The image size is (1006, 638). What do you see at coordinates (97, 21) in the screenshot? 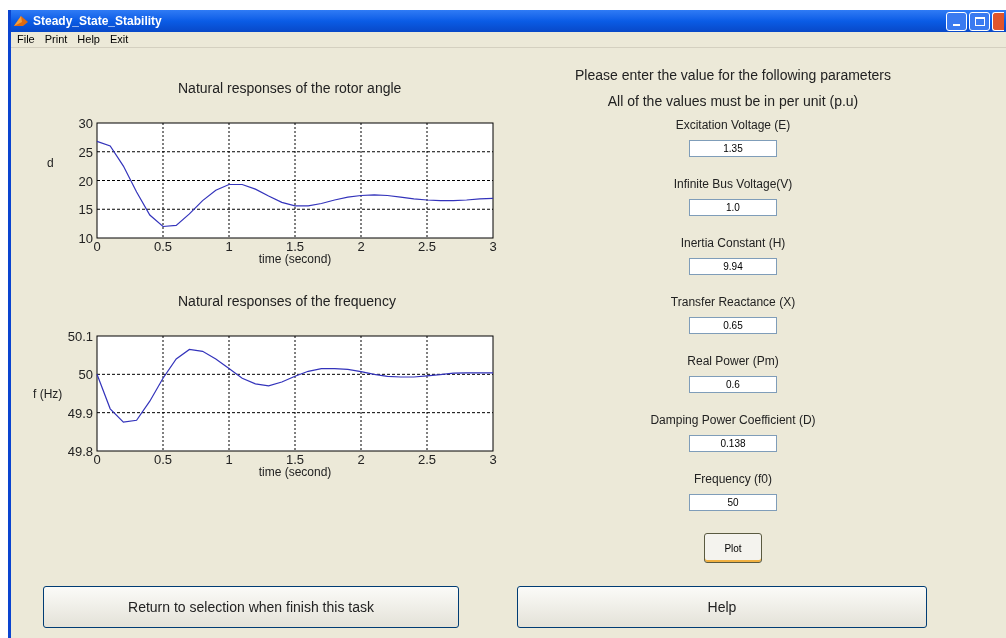
I see `window-title: Steady_State_Stability` at bounding box center [97, 21].